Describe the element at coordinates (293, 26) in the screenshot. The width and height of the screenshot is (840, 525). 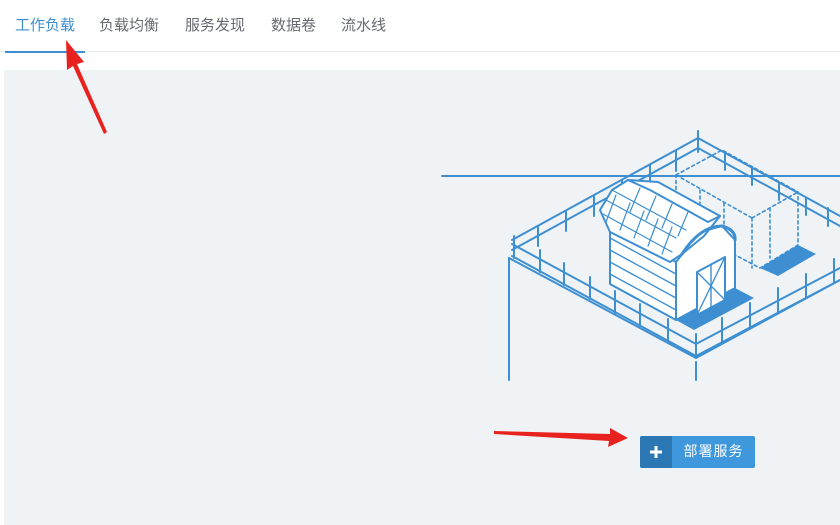
I see `tab-volumes: 数据卷` at that location.